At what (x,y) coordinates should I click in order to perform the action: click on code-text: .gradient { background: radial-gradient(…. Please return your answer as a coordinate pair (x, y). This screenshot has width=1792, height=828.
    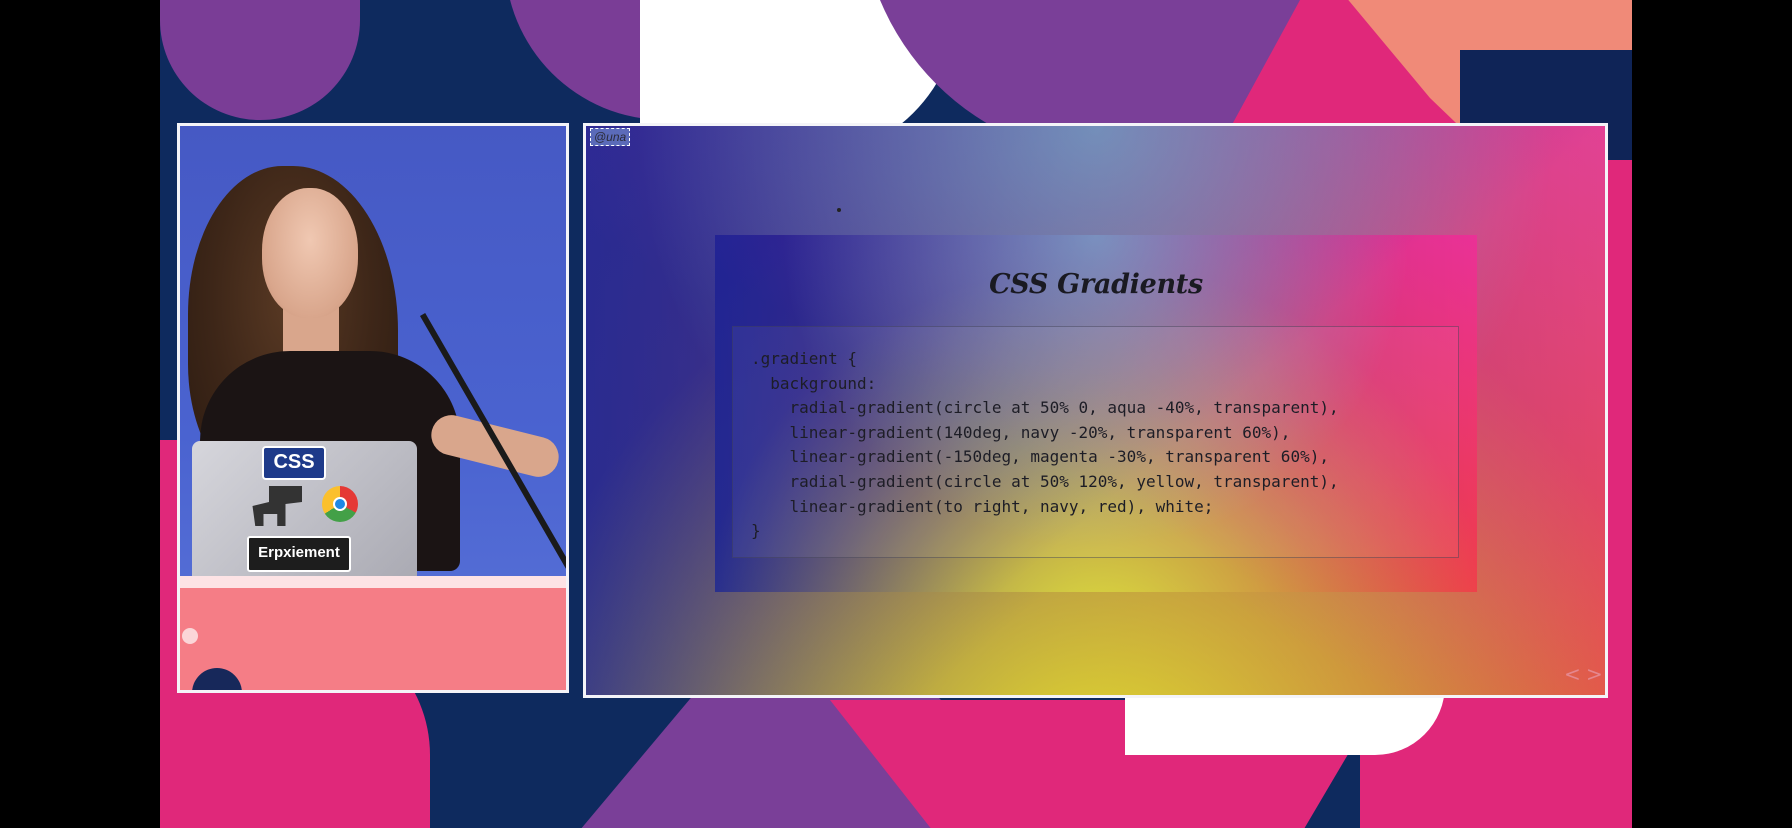
    Looking at the image, I should click on (1095, 445).